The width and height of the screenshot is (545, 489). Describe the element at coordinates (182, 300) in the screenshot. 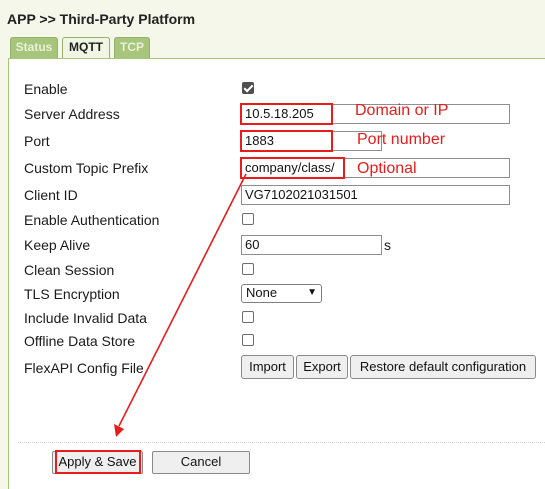

I see `annotation-arrow` at that location.